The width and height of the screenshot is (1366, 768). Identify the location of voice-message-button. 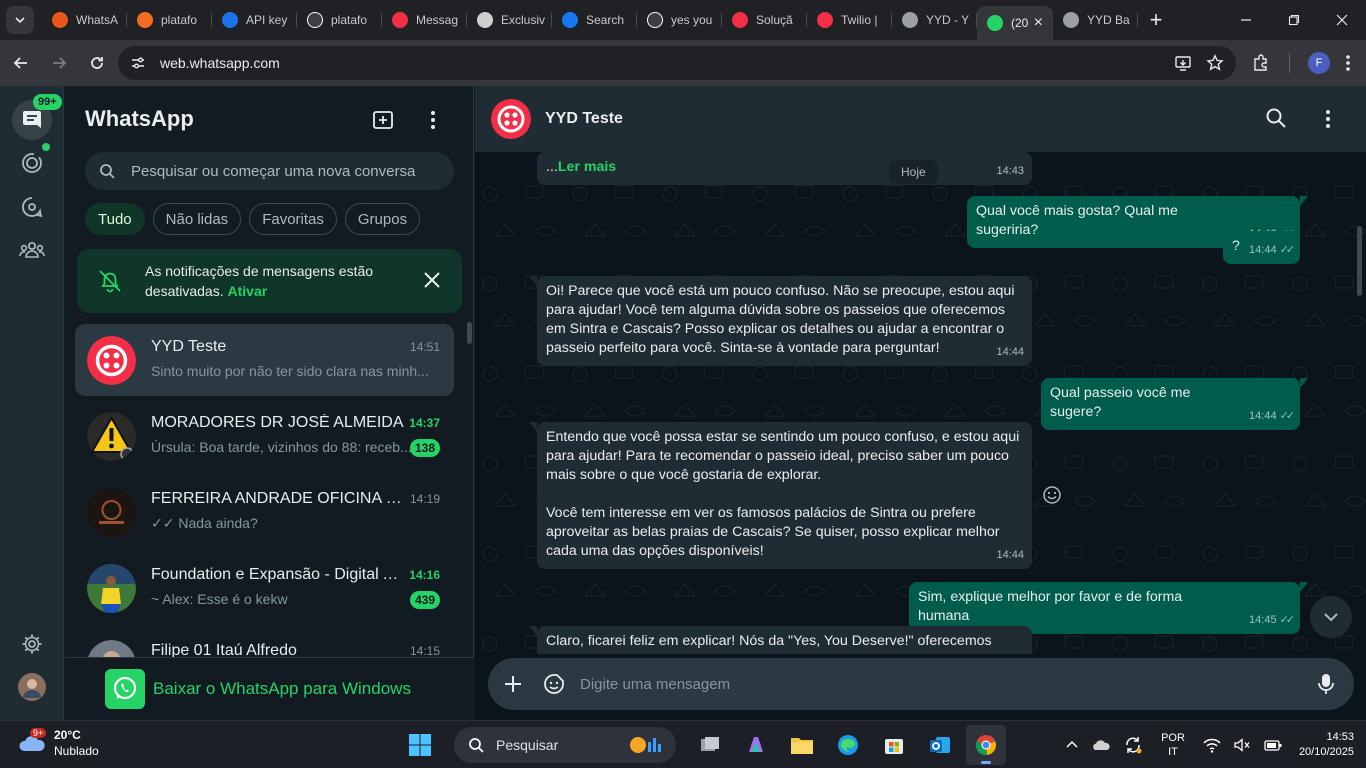
(1326, 684).